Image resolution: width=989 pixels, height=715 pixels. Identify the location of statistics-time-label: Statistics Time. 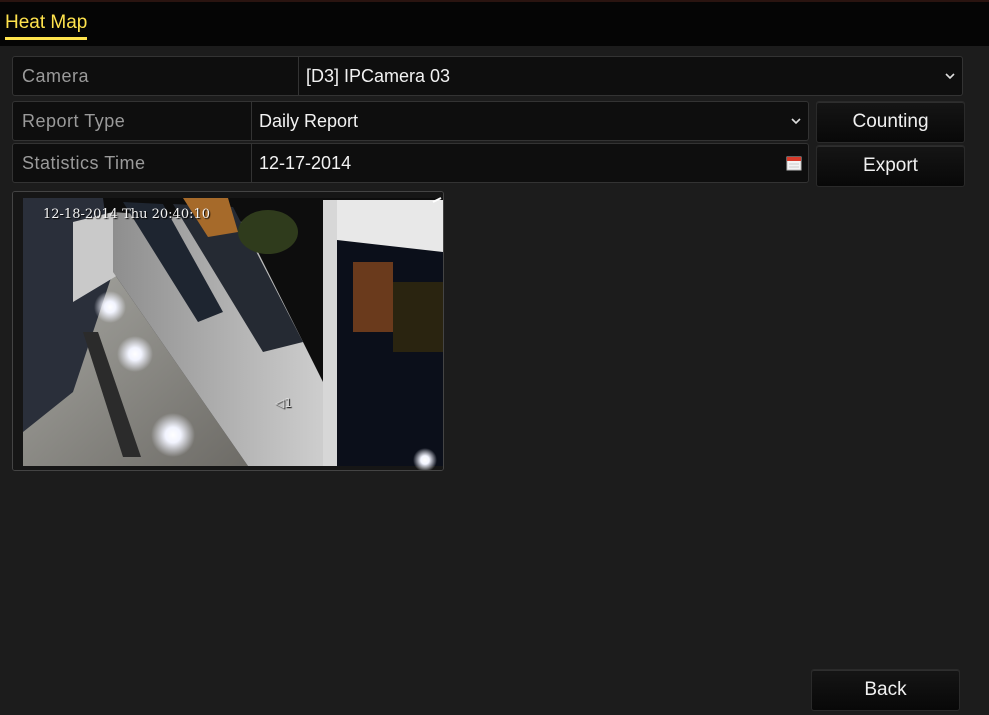
(132, 163).